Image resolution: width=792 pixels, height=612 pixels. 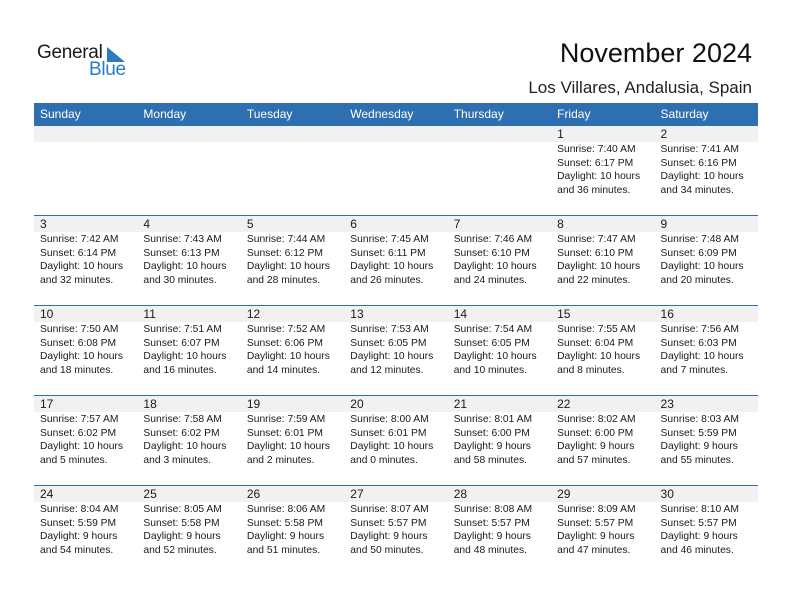 What do you see at coordinates (667, 314) in the screenshot?
I see `day-number: 16` at bounding box center [667, 314].